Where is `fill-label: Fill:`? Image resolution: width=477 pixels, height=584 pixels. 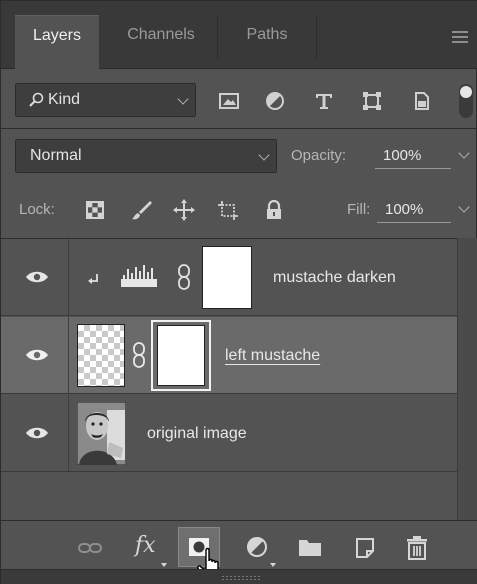 fill-label: Fill: is located at coordinates (359, 209).